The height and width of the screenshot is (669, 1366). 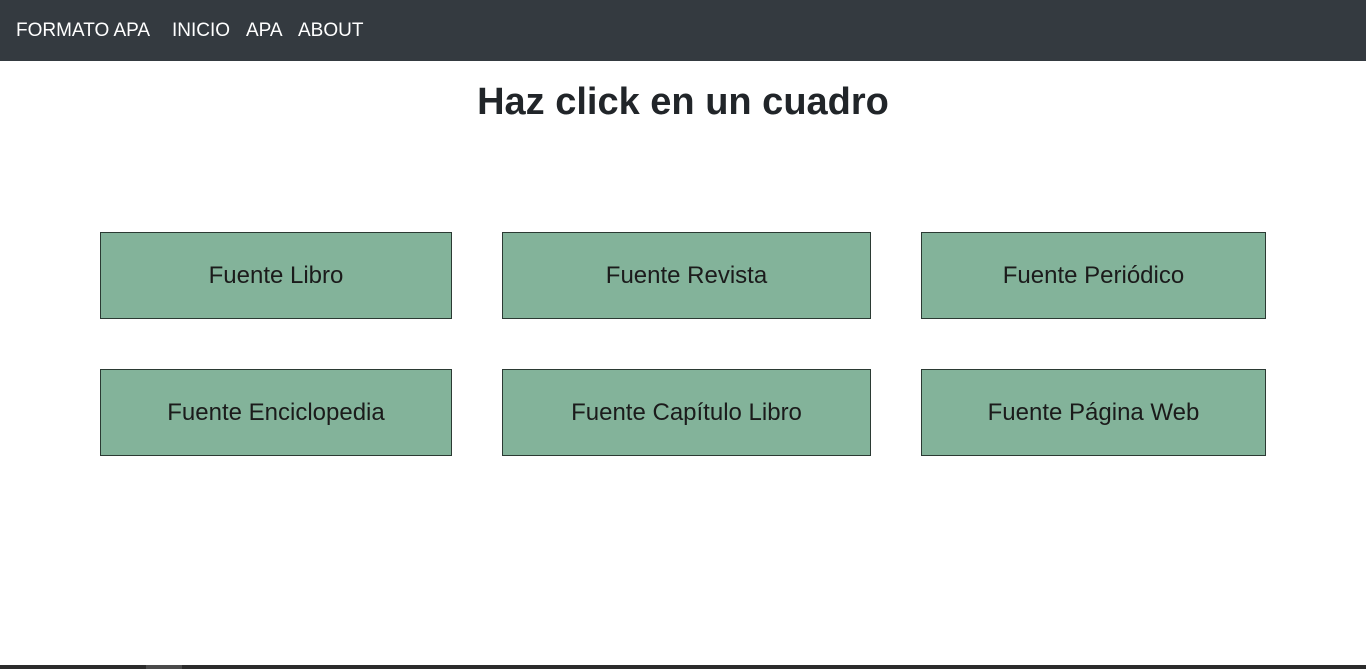 What do you see at coordinates (683, 30) in the screenshot?
I see `navbar: FORMATO APA INICIO APA ABOUT` at bounding box center [683, 30].